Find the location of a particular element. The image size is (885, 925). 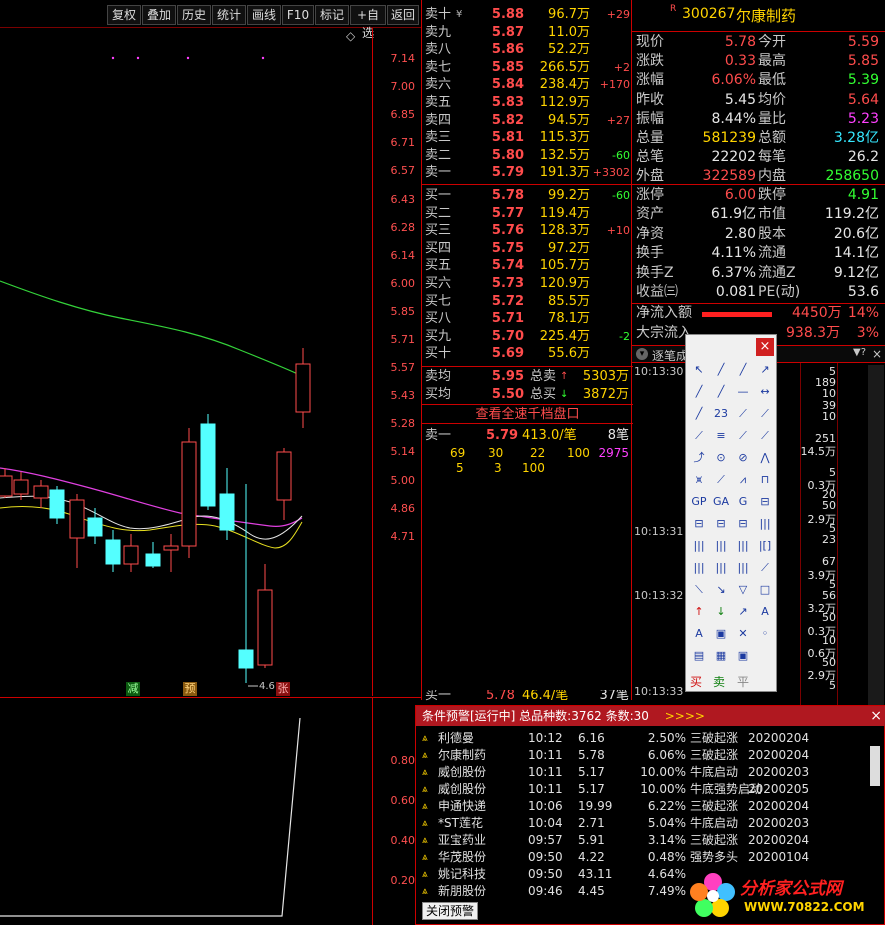

channel2-tool-icon: ⟋ is located at coordinates (765, 414).